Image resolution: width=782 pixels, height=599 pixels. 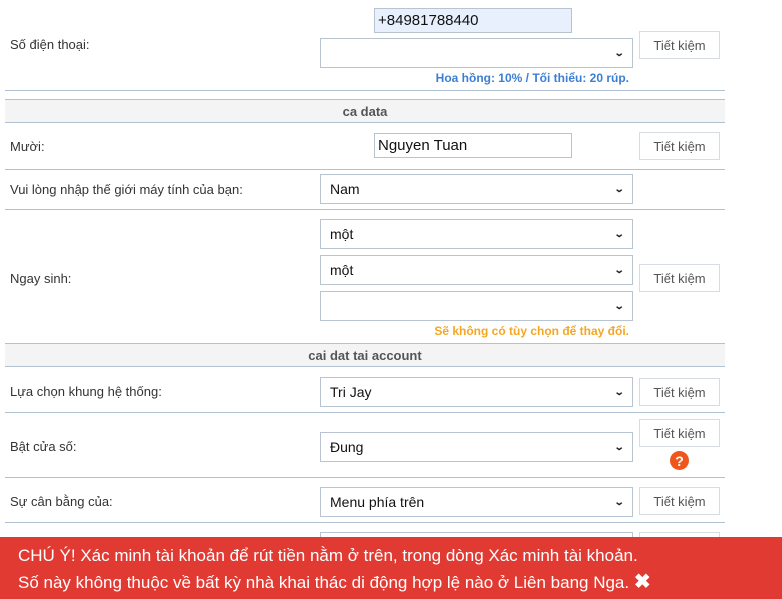 What do you see at coordinates (476, 502) in the screenshot?
I see `balance-select: Menu phía trên ⌄` at bounding box center [476, 502].